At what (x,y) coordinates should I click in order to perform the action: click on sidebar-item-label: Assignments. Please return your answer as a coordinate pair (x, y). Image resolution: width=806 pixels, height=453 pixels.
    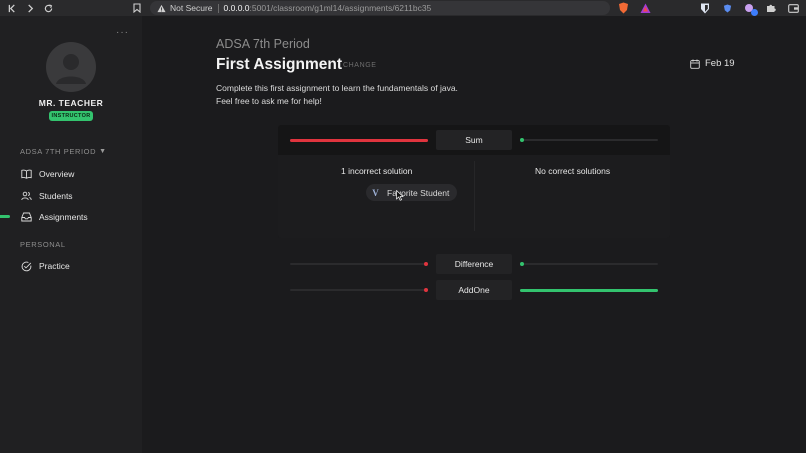
    Looking at the image, I should click on (63, 217).